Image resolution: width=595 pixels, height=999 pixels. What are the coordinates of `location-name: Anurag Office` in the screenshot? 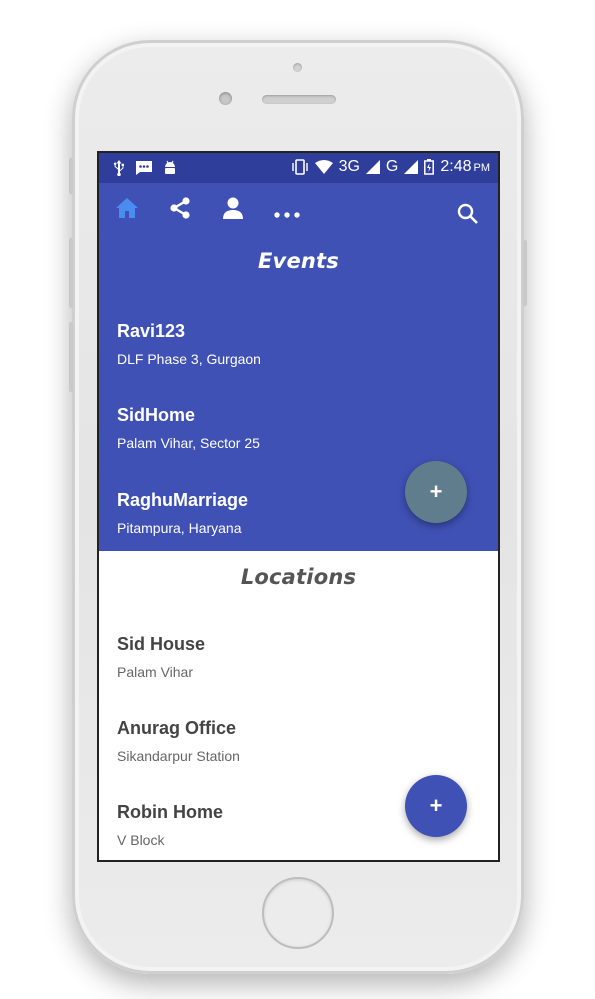 It's located at (177, 728).